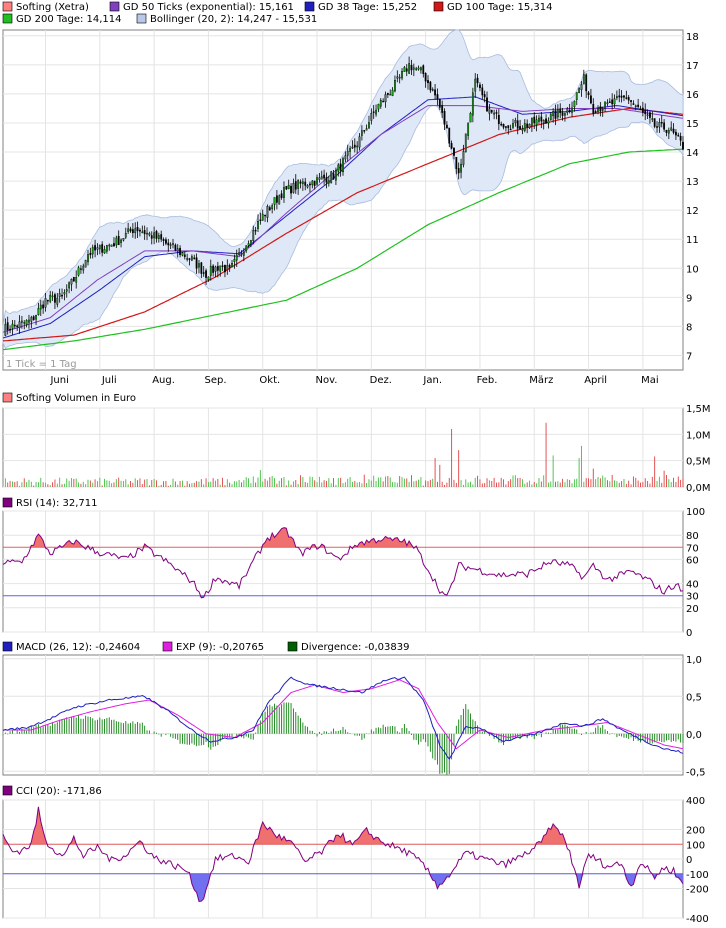  What do you see at coordinates (694, 697) in the screenshot?
I see `macd-panel-y-tick: 0,5` at bounding box center [694, 697].